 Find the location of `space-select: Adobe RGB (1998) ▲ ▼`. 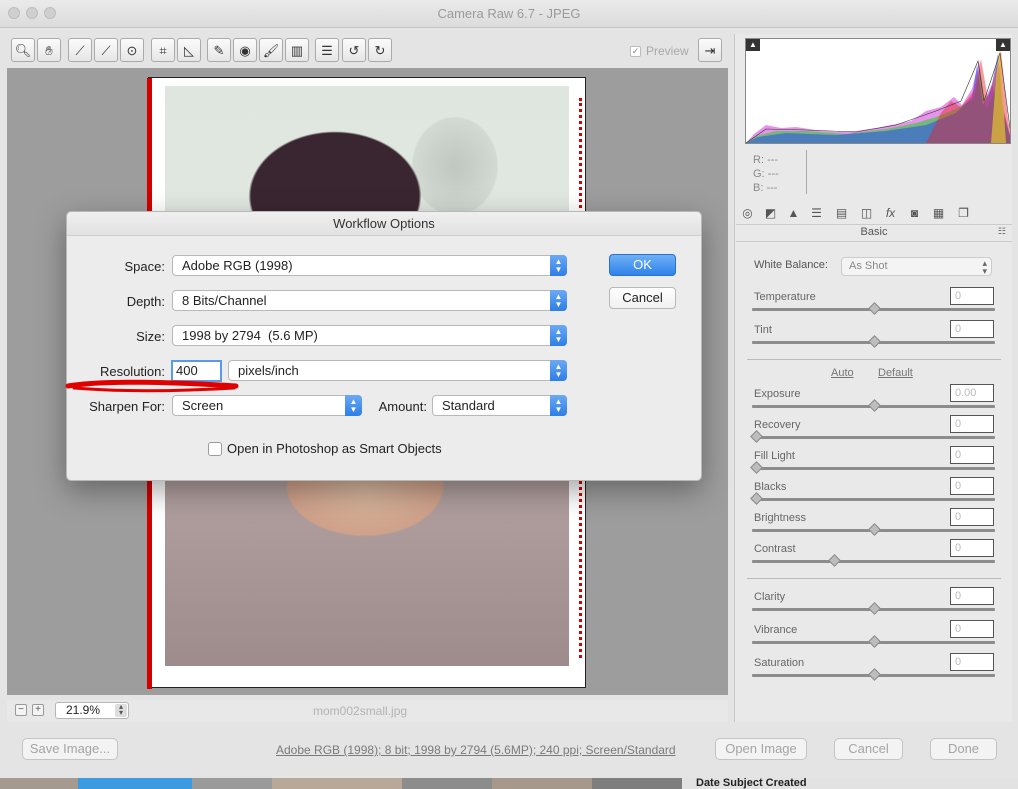

space-select: Adobe RGB (1998) ▲ ▼ is located at coordinates (369, 265).